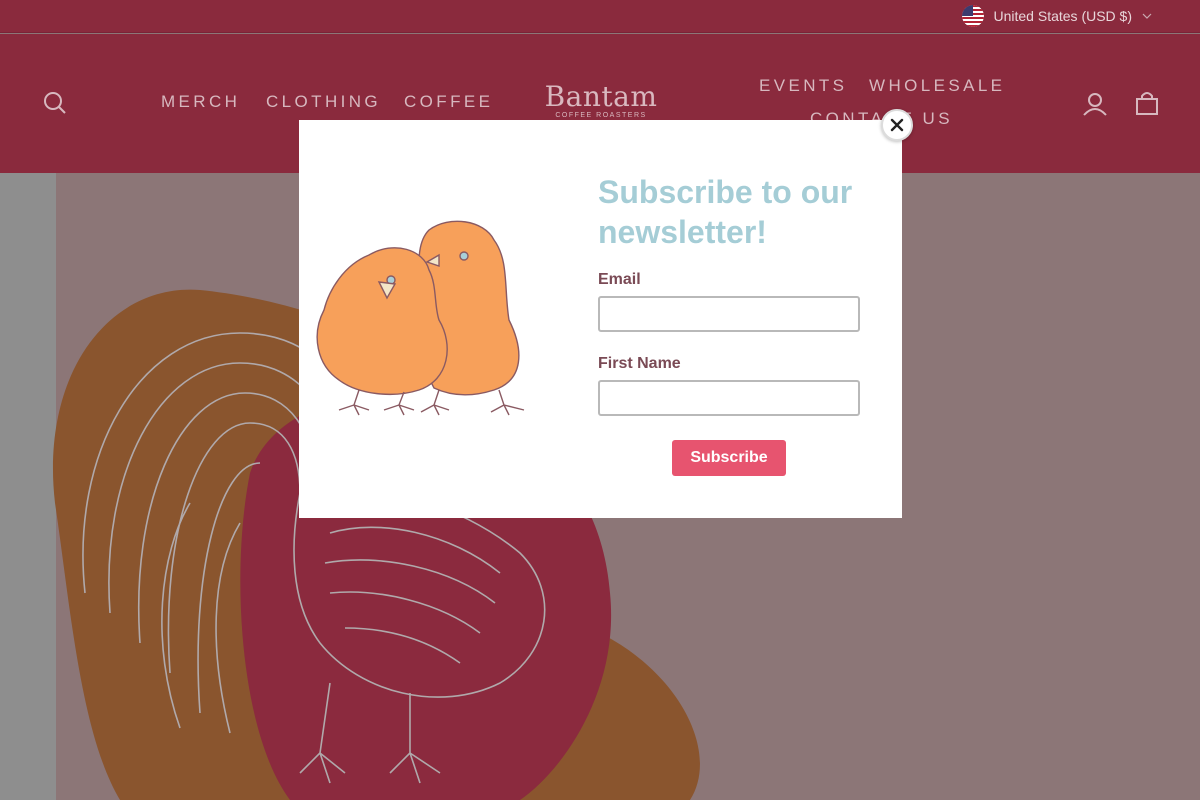 The image size is (1200, 800). Describe the element at coordinates (729, 458) in the screenshot. I see `subscribe-button: Subscribe` at that location.